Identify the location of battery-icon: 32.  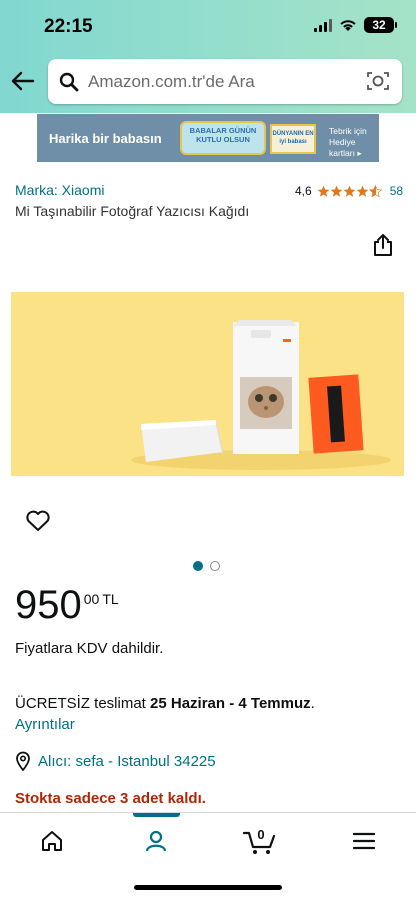
(380, 25).